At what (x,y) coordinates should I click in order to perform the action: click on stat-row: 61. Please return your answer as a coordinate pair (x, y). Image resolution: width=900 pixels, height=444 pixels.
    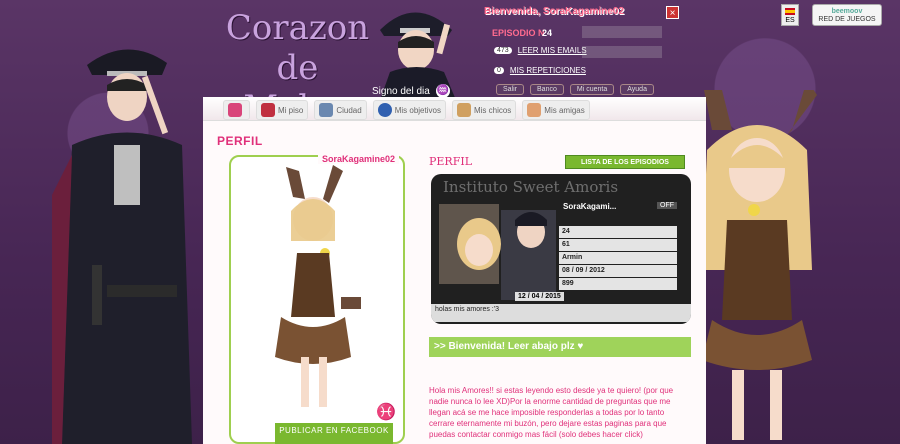
    Looking at the image, I should click on (618, 245).